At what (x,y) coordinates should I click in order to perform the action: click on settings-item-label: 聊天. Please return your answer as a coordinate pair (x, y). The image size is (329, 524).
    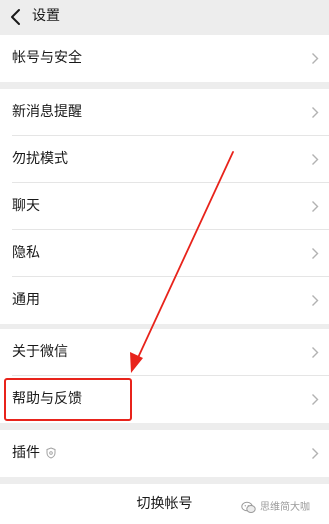
    Looking at the image, I should click on (26, 206).